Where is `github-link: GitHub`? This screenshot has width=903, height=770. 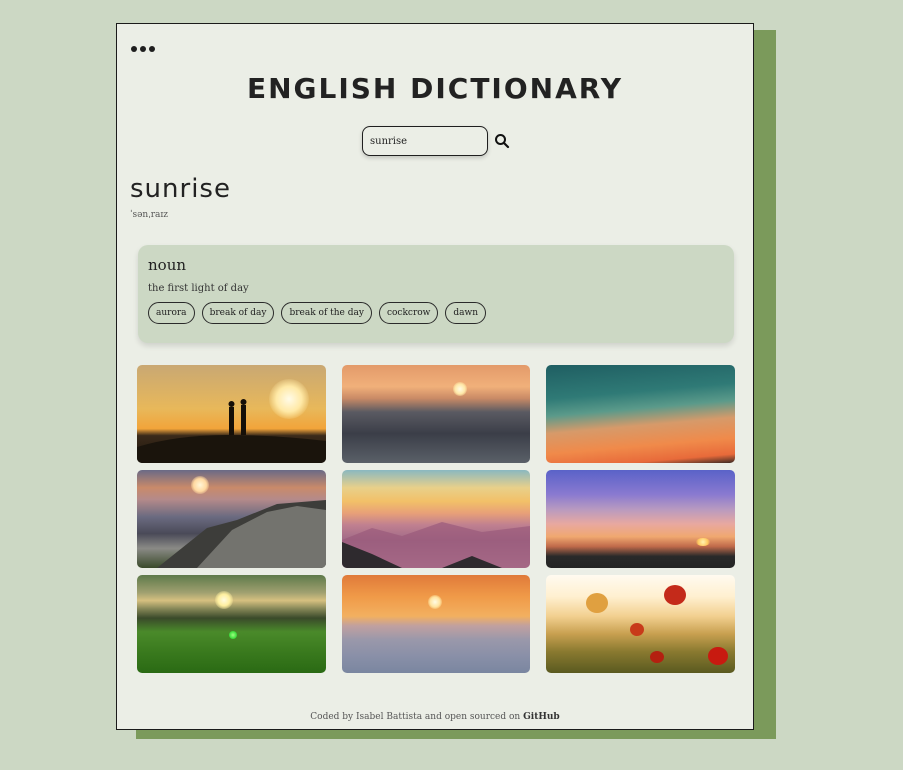 github-link: GitHub is located at coordinates (541, 717).